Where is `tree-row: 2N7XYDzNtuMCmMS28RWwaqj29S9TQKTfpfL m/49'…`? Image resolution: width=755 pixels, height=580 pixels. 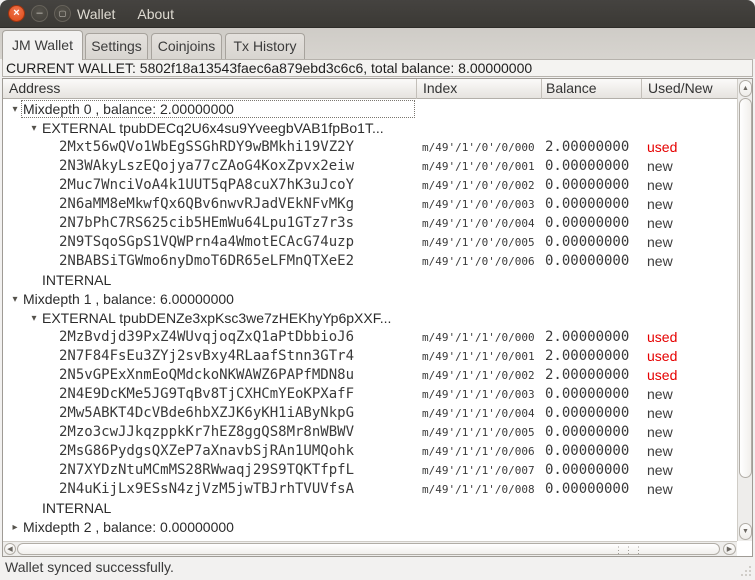
tree-row: 2N7XYDzNtuMCmMS28RWwaqj29S9TQKTfpfL m/49'… is located at coordinates (370, 470).